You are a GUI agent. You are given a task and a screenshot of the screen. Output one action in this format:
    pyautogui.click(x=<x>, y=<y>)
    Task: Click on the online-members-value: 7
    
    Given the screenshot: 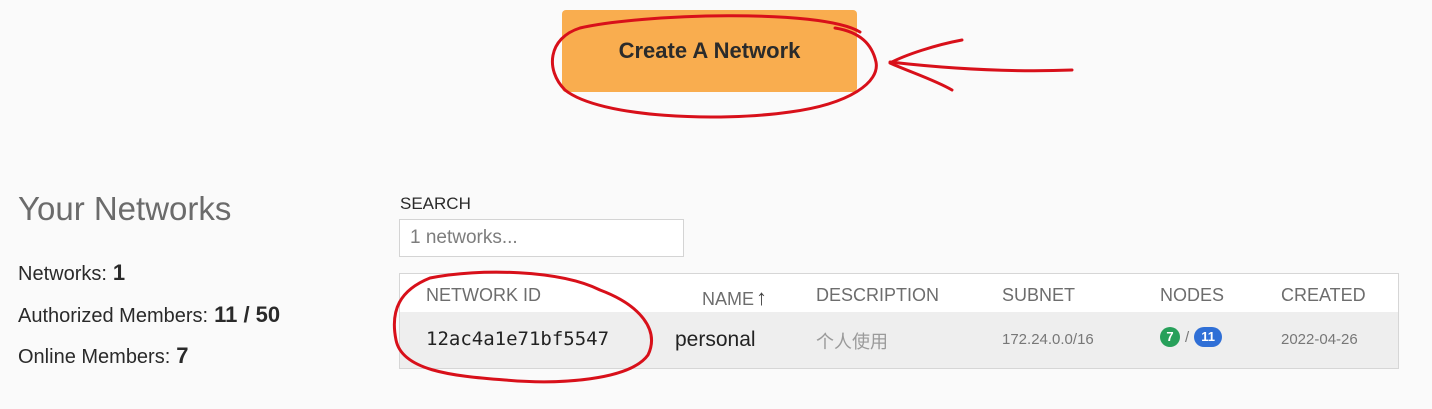 What is the action you would take?
    pyautogui.click(x=182, y=355)
    